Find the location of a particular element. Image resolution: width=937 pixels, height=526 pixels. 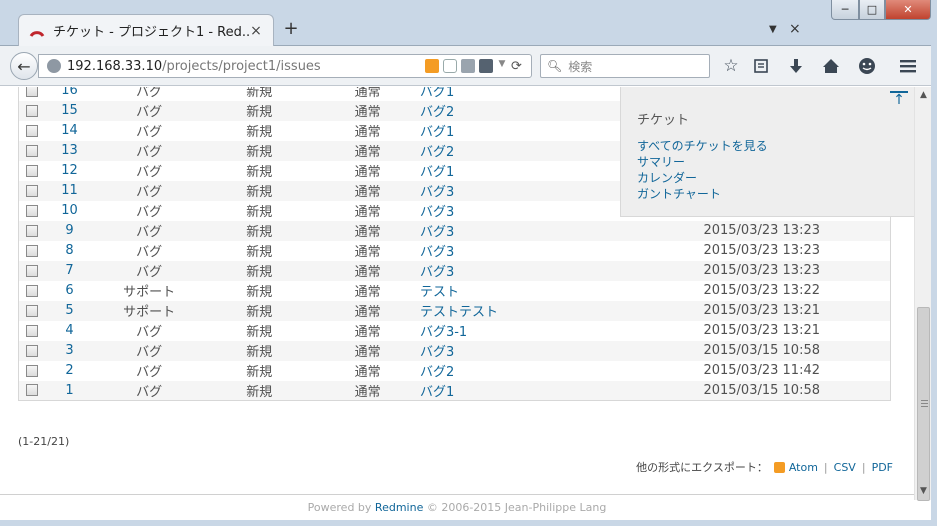

screenshot-icon is located at coordinates (486, 66).